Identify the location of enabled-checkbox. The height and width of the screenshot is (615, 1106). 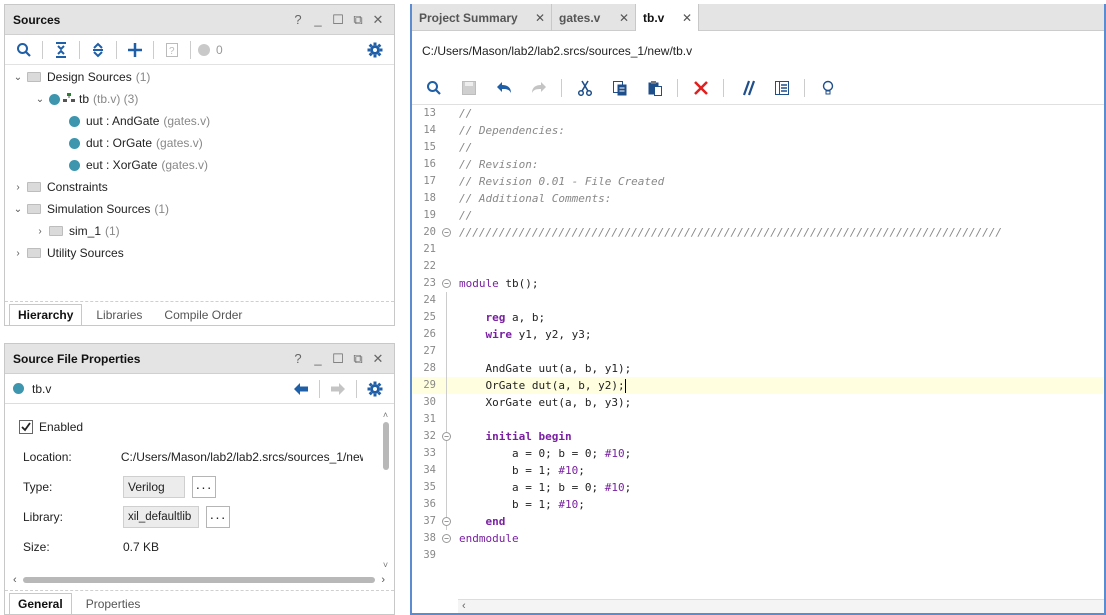
(26, 427).